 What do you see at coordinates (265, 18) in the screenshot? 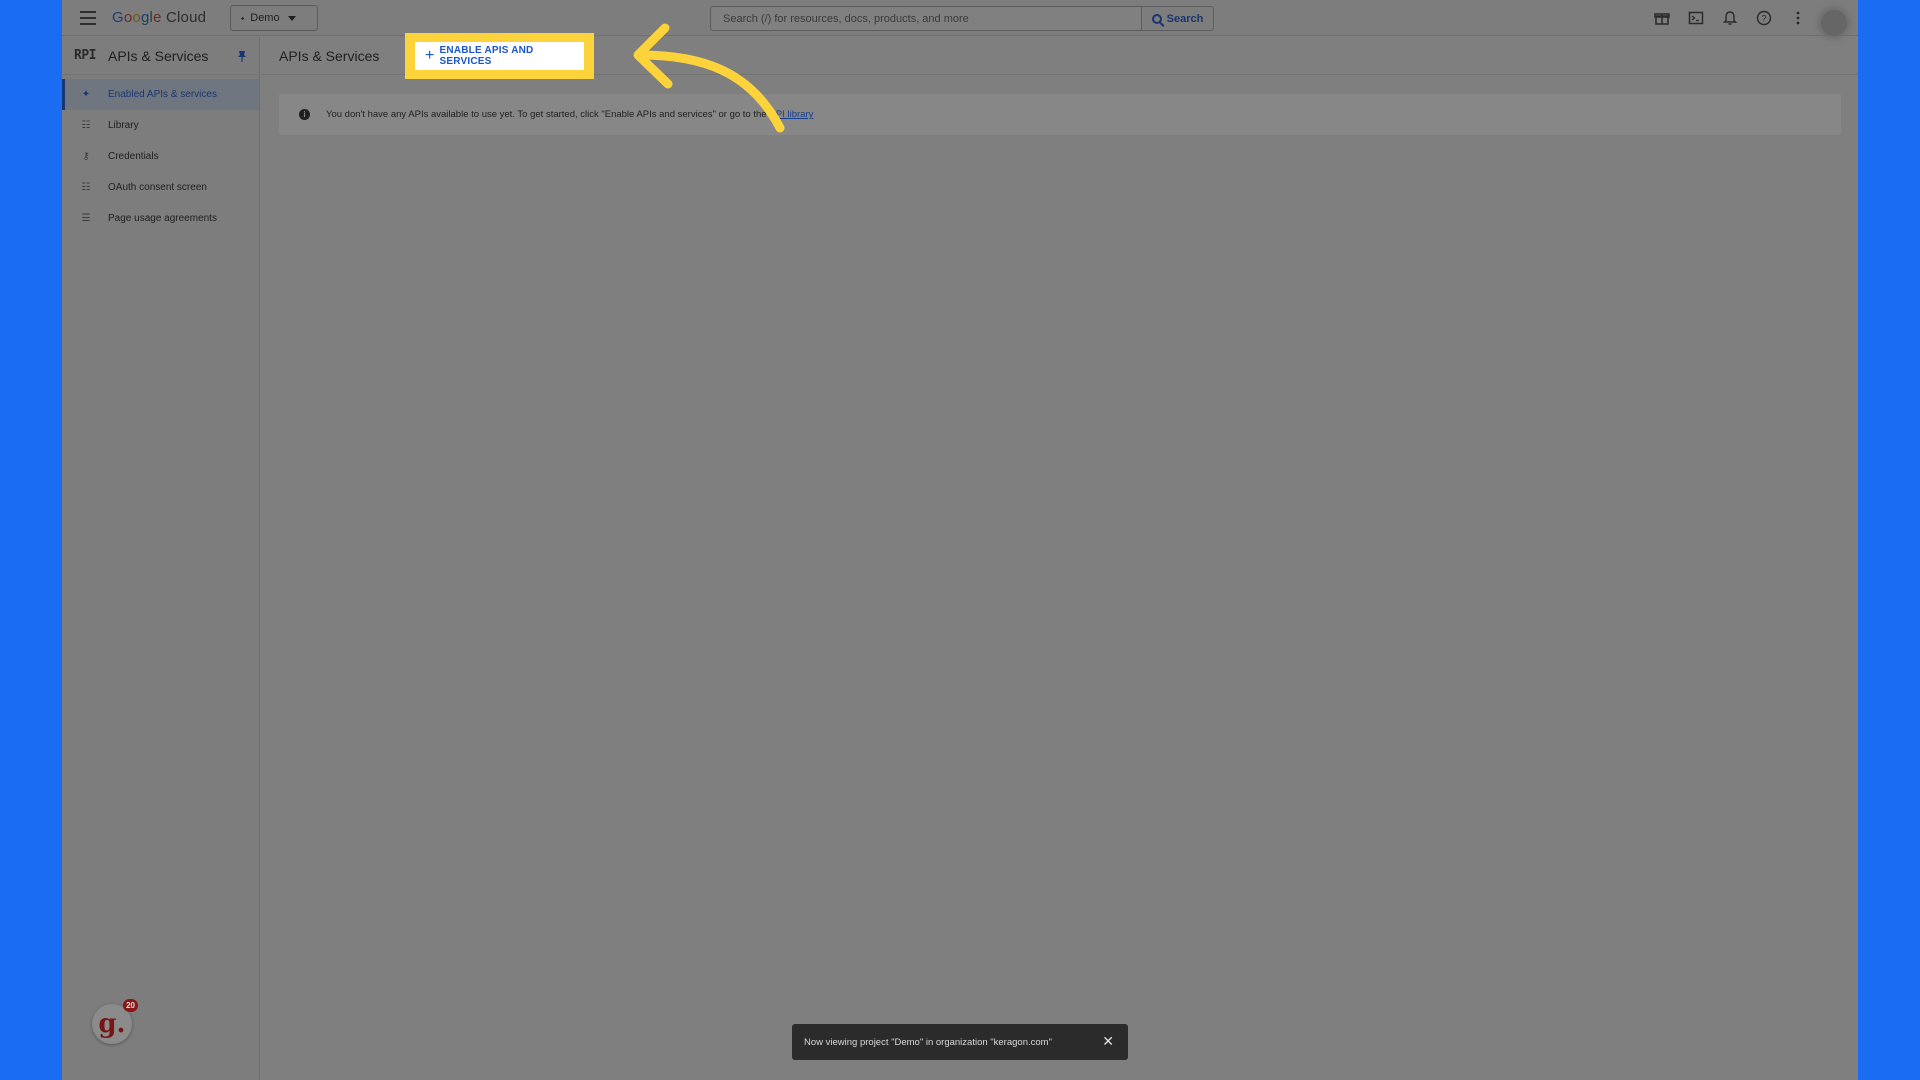
I see `project-label: Demo` at bounding box center [265, 18].